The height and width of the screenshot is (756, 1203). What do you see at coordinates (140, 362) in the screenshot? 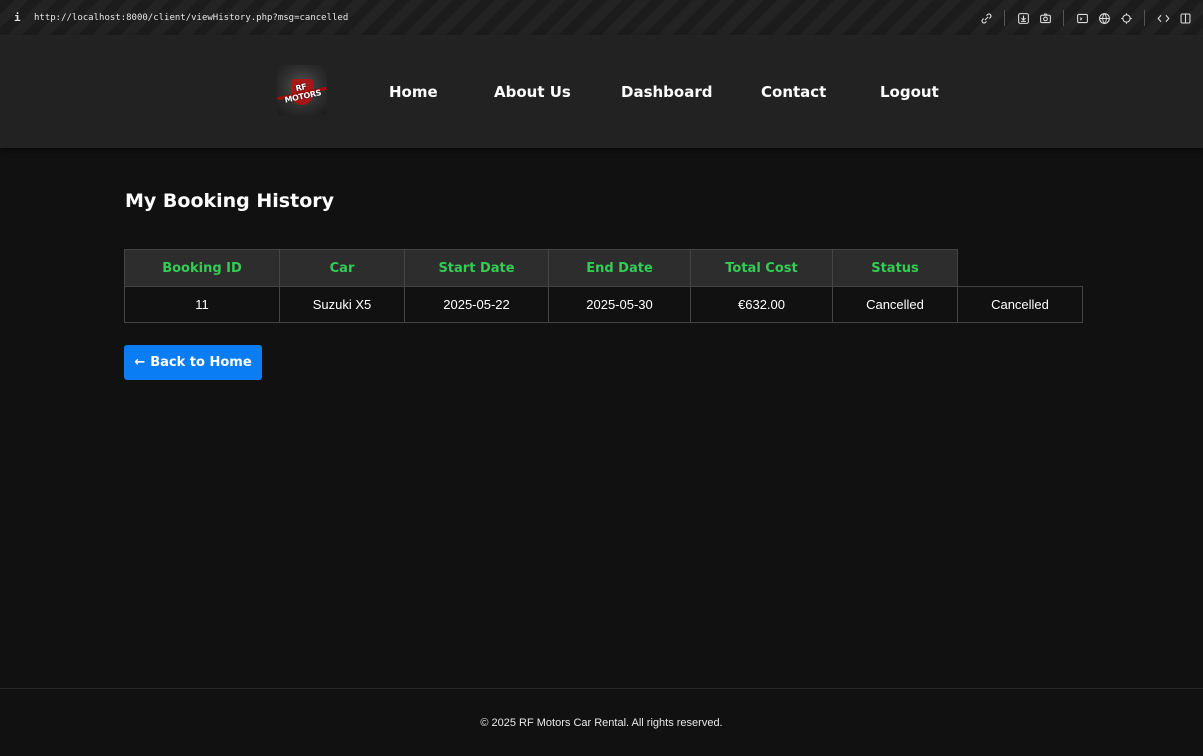
I see `arrow-left-icon: ←` at bounding box center [140, 362].